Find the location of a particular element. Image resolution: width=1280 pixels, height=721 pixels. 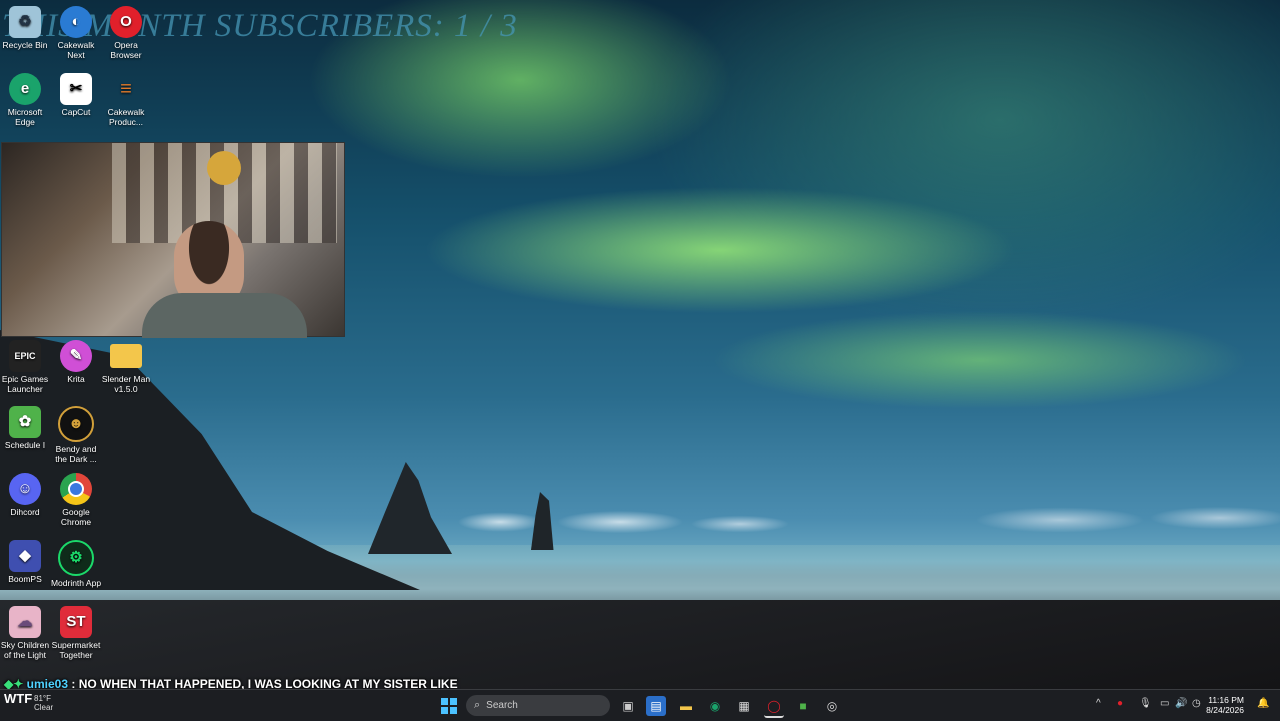

microphone-icon: 🎙 is located at coordinates (1145, 703).